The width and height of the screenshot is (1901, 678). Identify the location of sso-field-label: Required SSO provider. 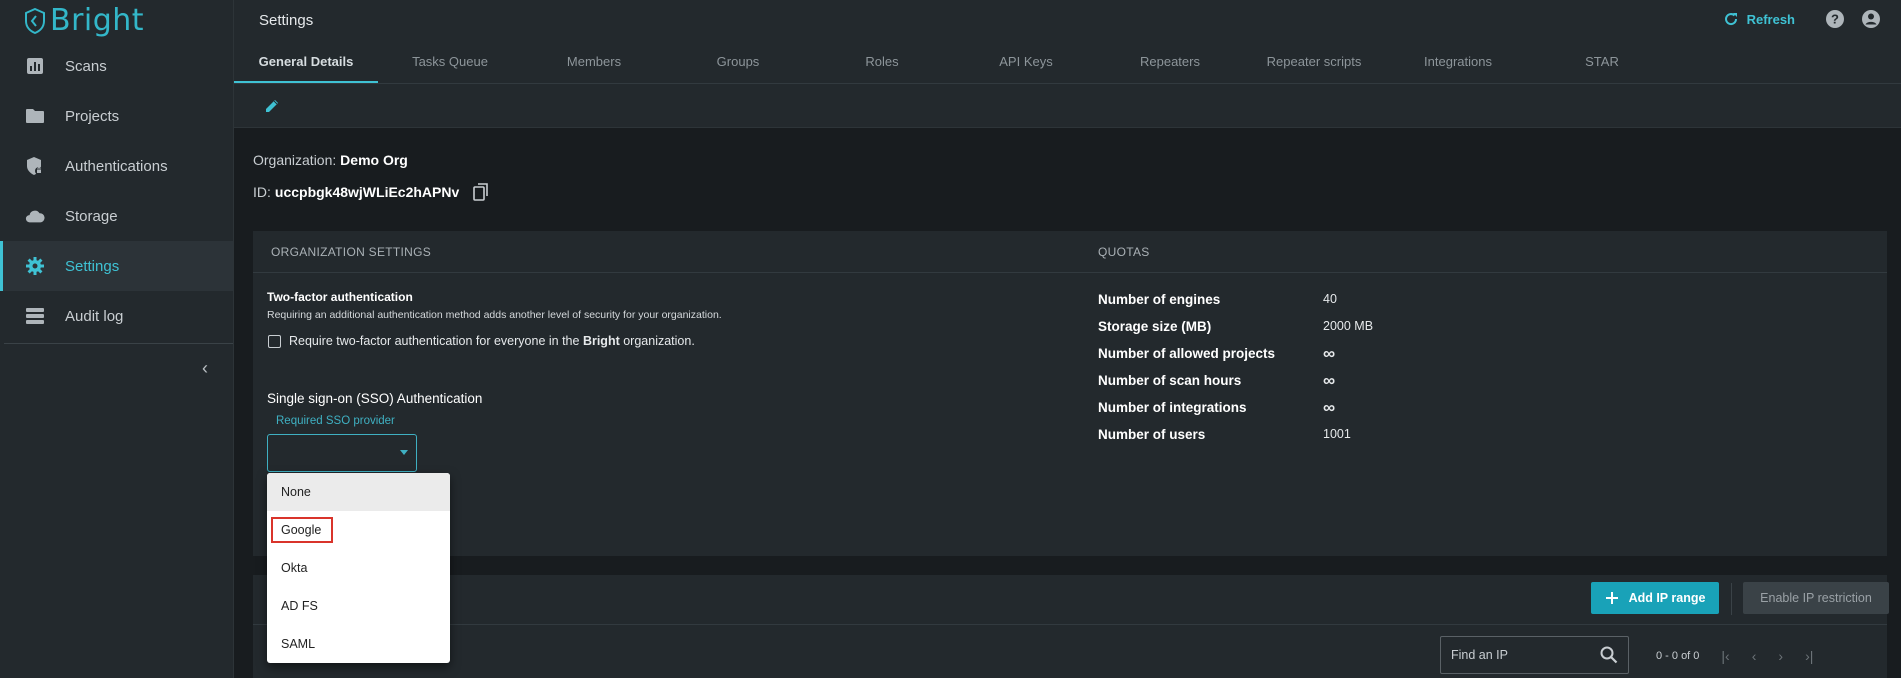
(335, 421).